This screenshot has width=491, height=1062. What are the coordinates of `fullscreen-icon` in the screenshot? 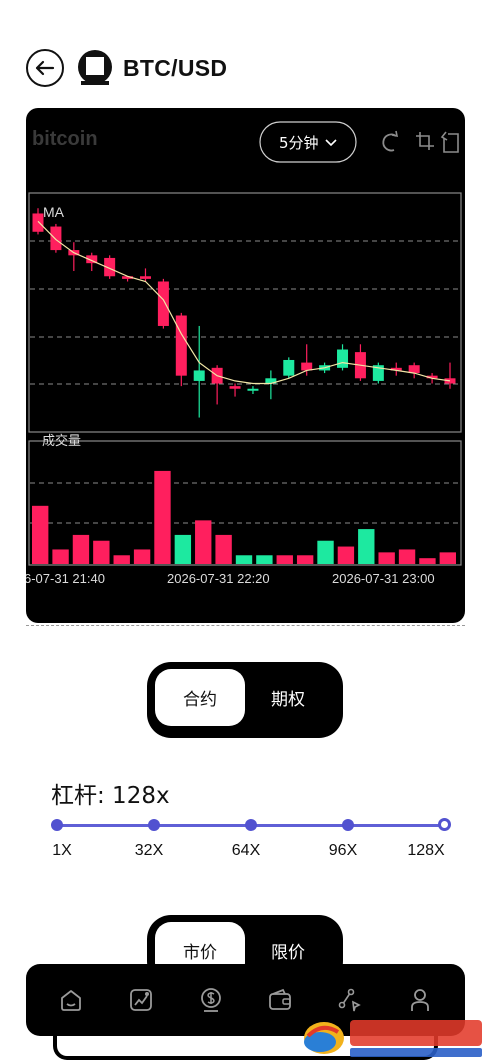 It's located at (449, 142).